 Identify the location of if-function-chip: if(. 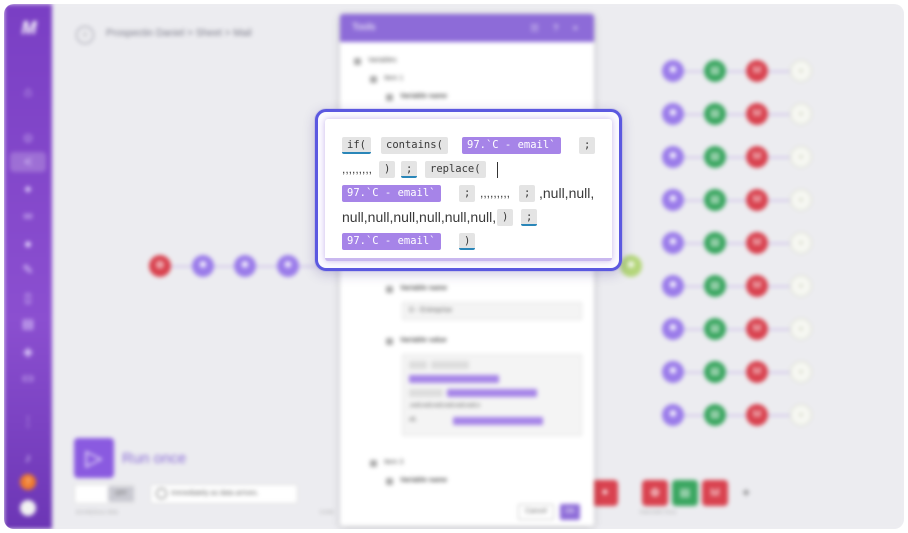
(356, 145).